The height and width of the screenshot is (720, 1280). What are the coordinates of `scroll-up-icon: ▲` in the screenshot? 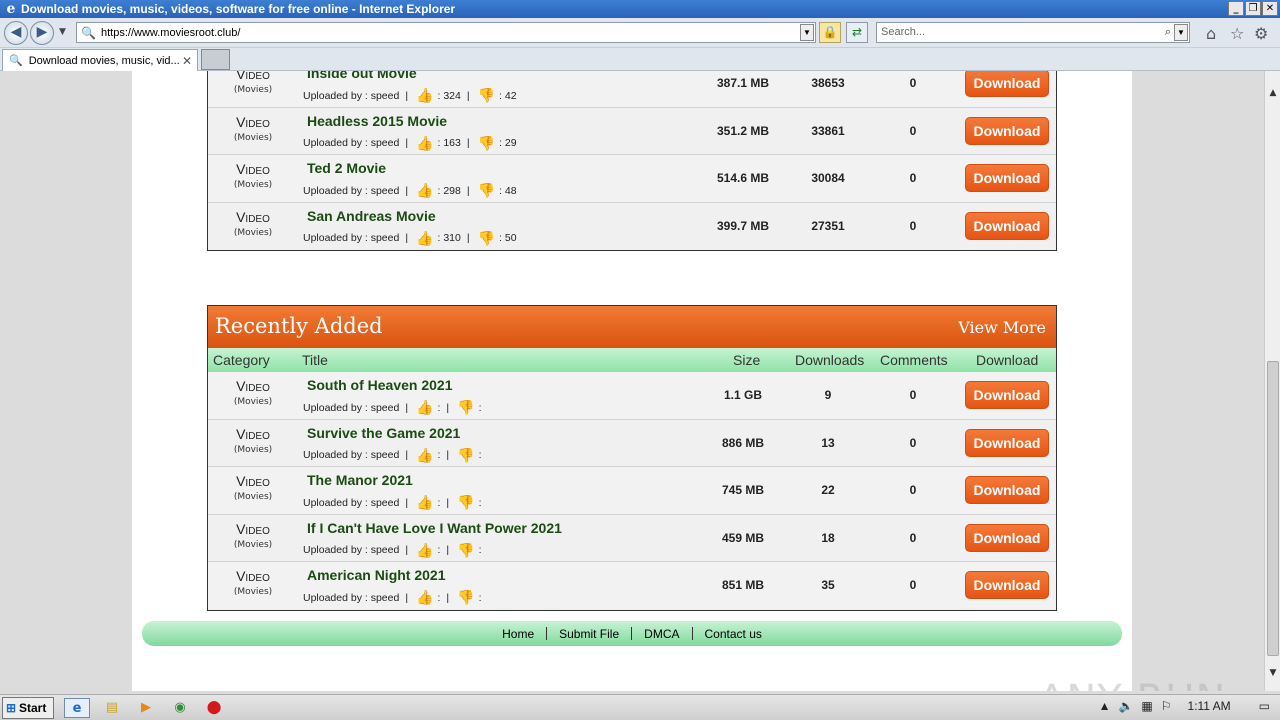 It's located at (1272, 93).